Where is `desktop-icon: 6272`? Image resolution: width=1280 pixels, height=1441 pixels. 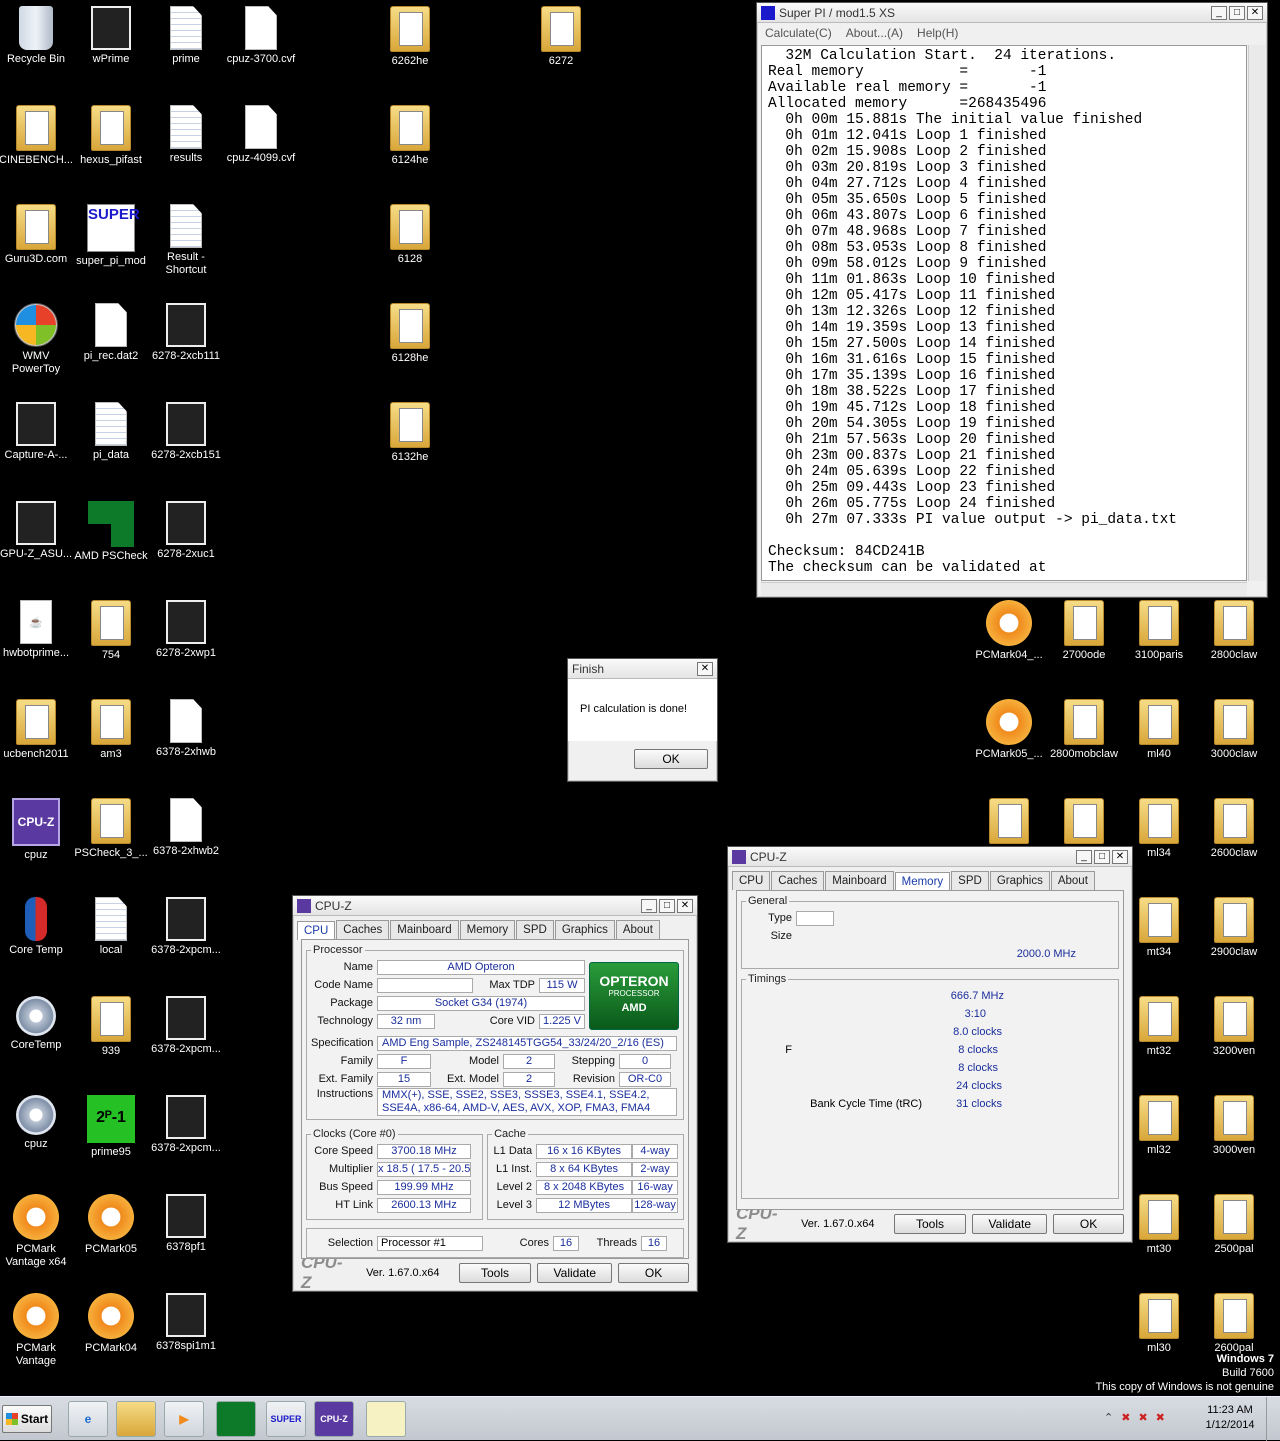 desktop-icon: 6272 is located at coordinates (561, 34).